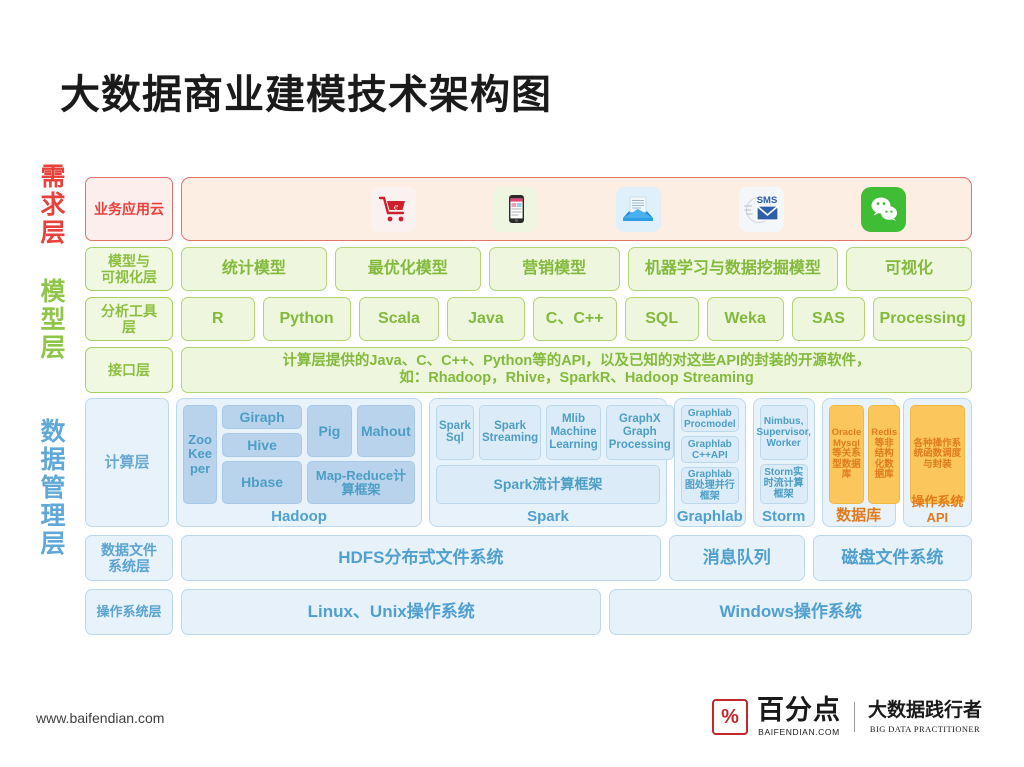  What do you see at coordinates (783, 516) in the screenshot?
I see `group-storm-name: Storm` at bounding box center [783, 516].